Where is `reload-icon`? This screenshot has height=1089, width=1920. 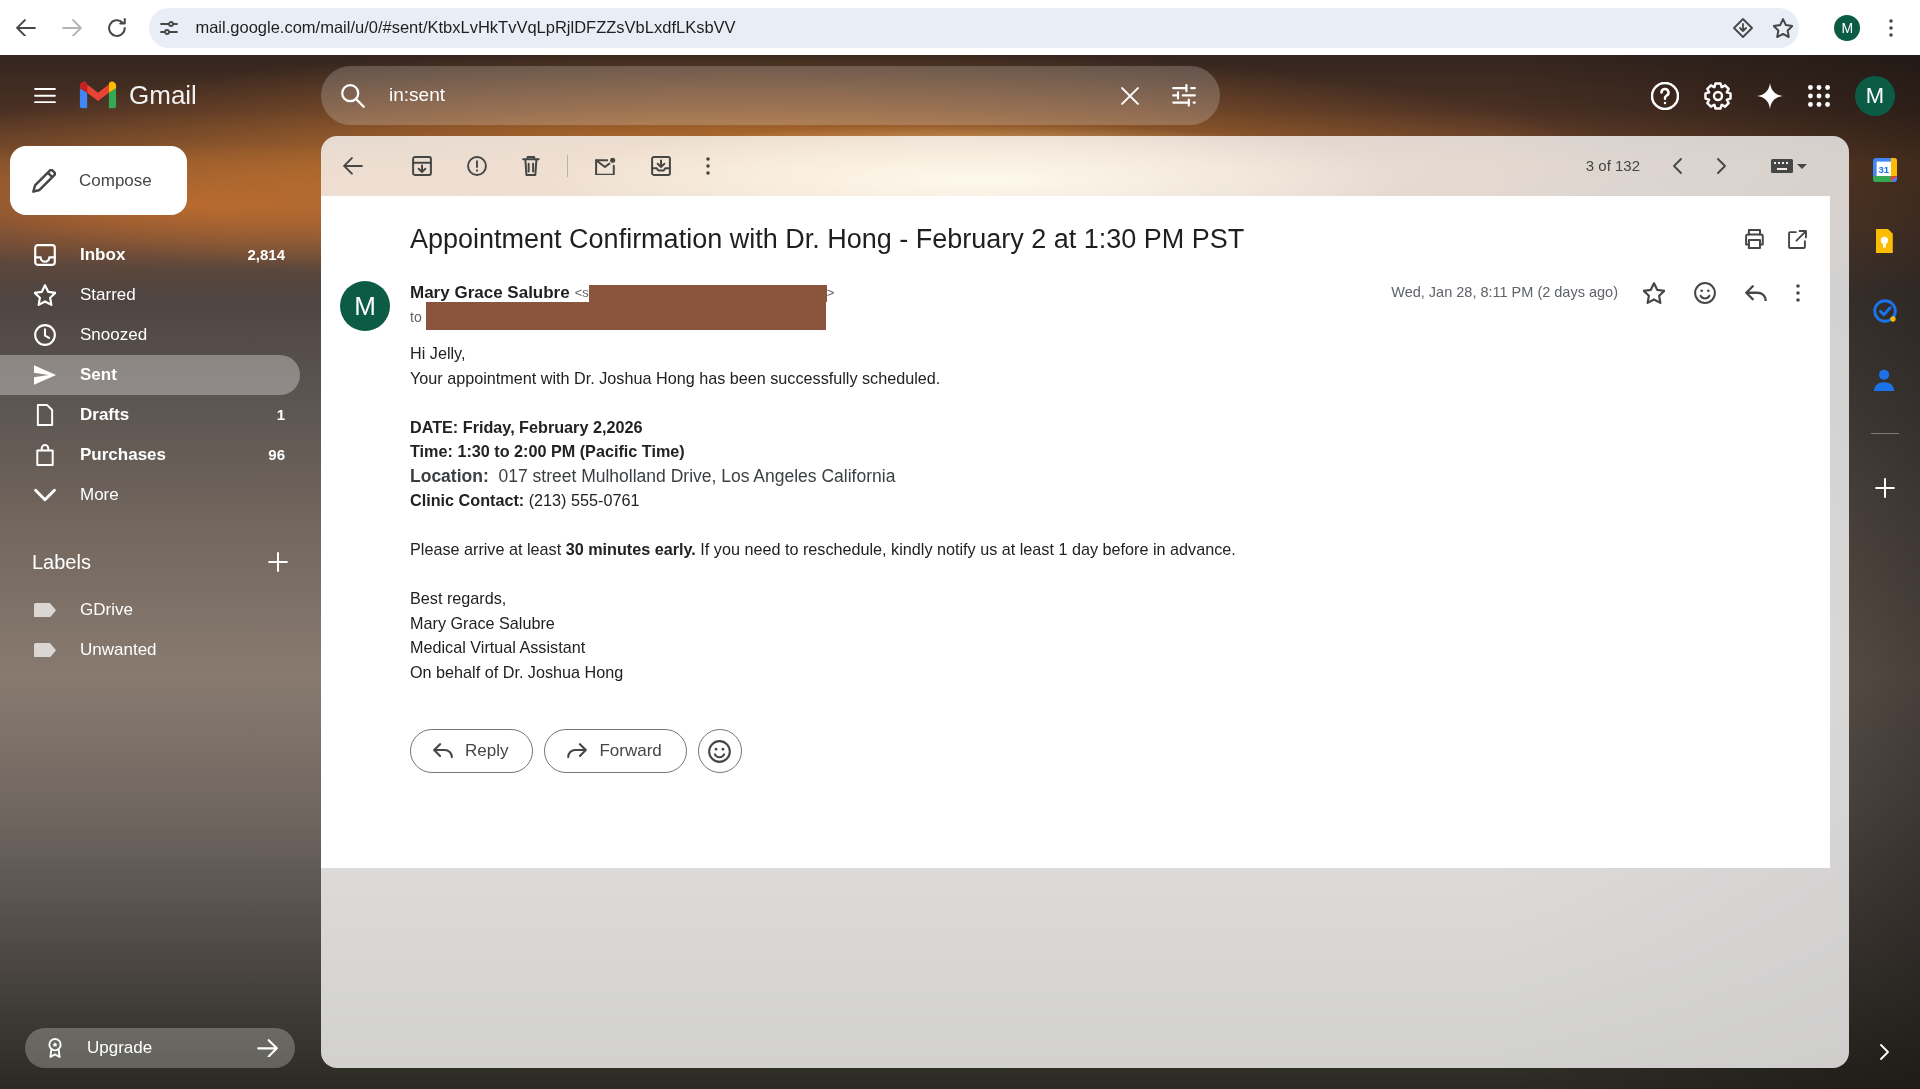
reload-icon is located at coordinates (117, 27).